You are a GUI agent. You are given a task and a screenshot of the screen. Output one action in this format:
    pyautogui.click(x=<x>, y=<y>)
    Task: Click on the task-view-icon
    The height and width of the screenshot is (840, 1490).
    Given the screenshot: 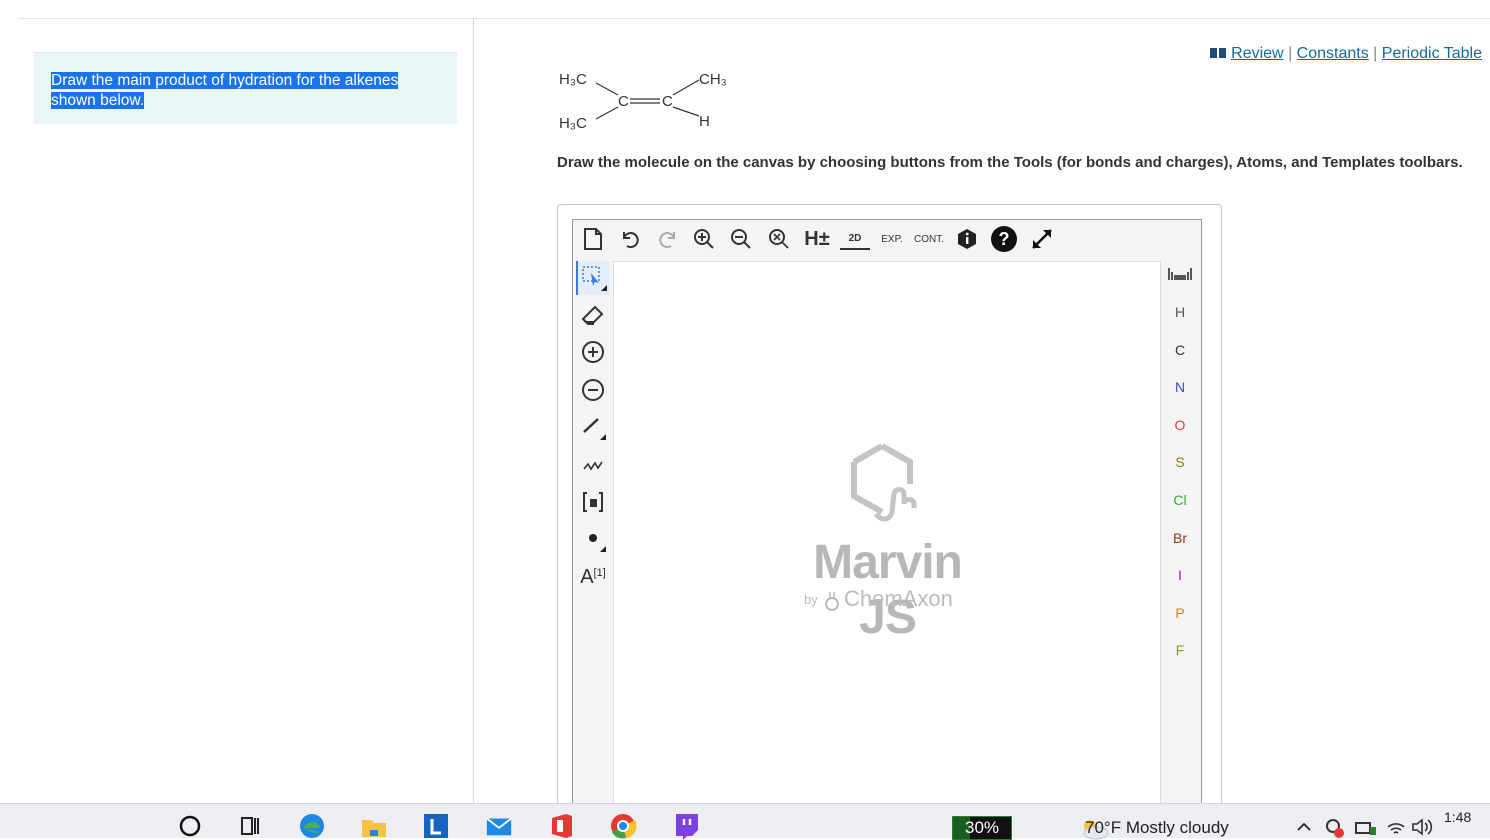 What is the action you would take?
    pyautogui.click(x=250, y=826)
    